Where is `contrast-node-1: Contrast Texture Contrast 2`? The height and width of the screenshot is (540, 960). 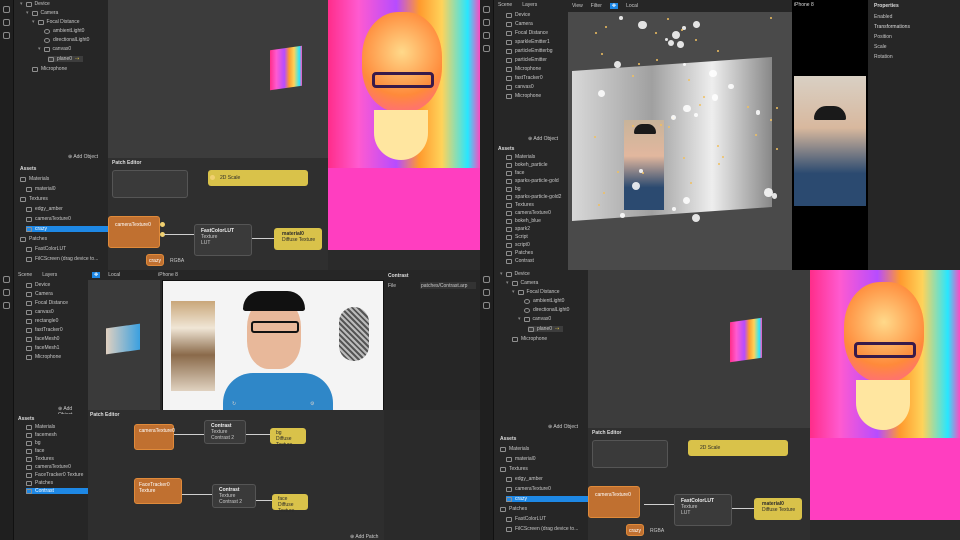
contrast-node-1: Contrast Texture Contrast 2 is located at coordinates (225, 432).